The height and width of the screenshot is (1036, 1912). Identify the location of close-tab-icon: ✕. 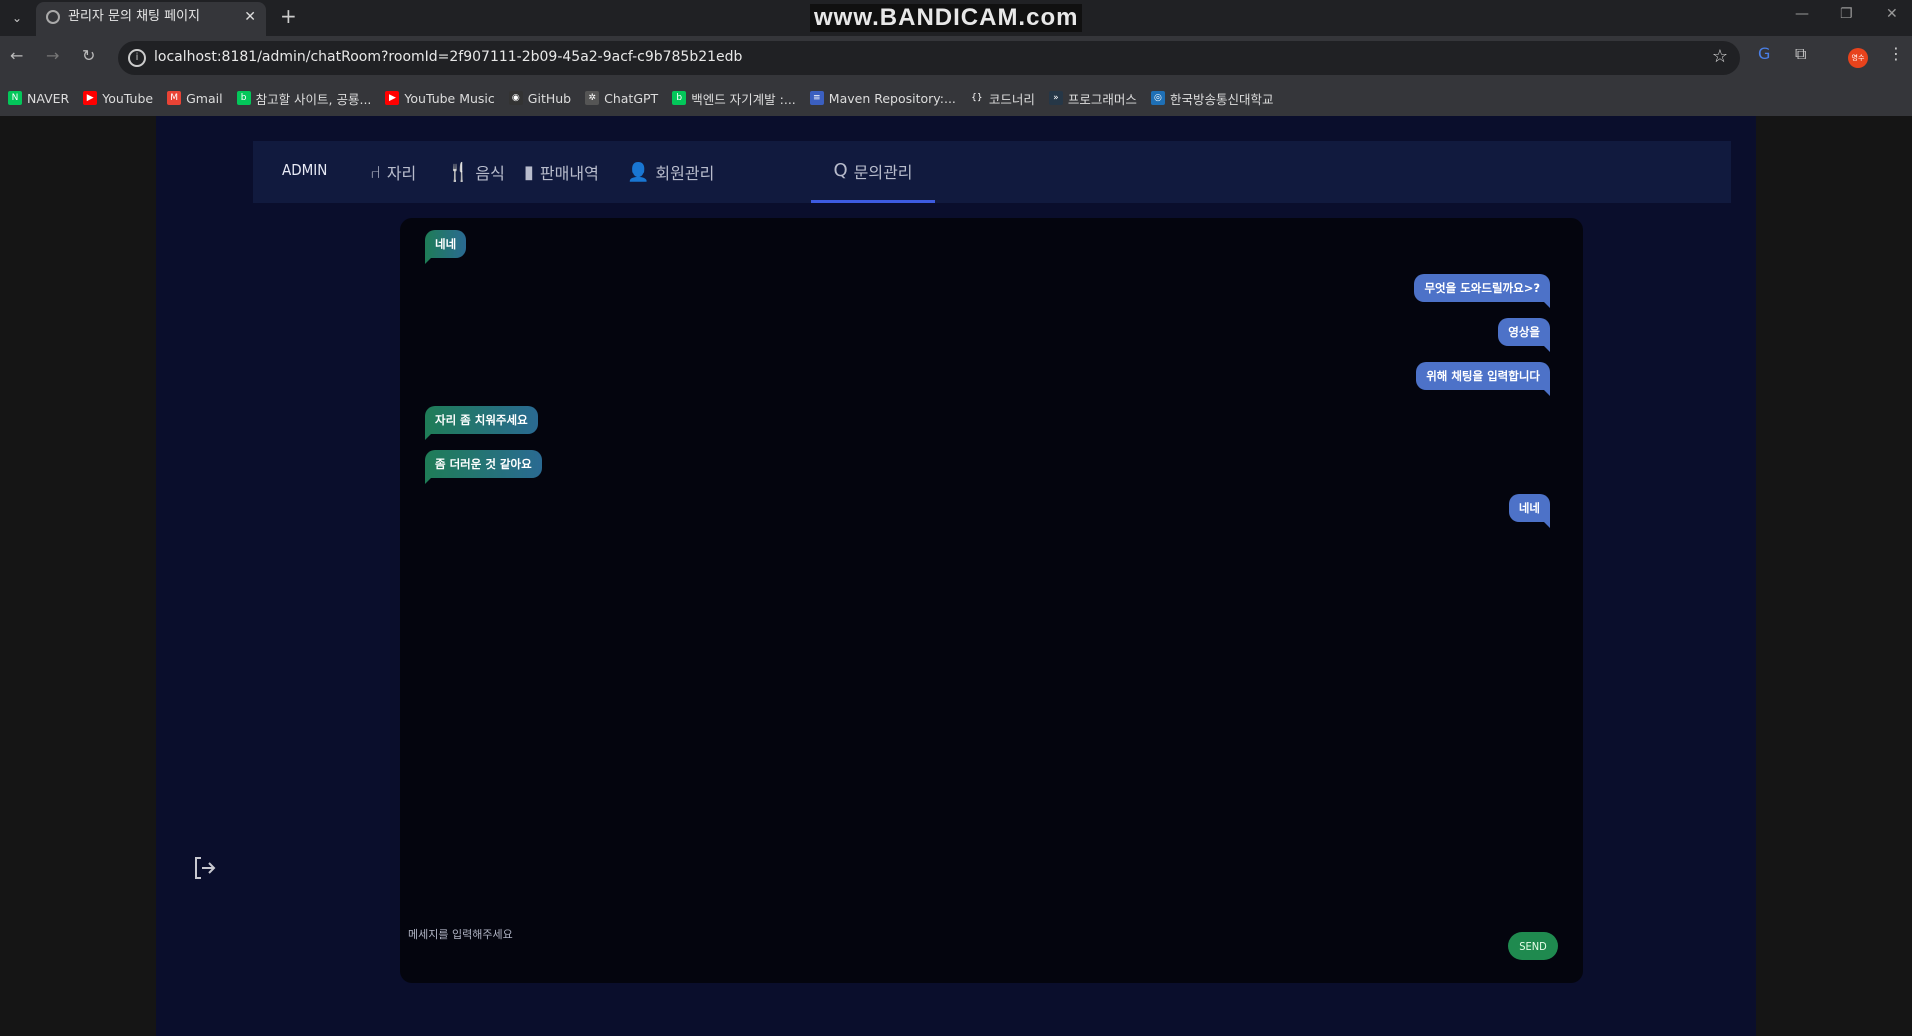
(250, 17).